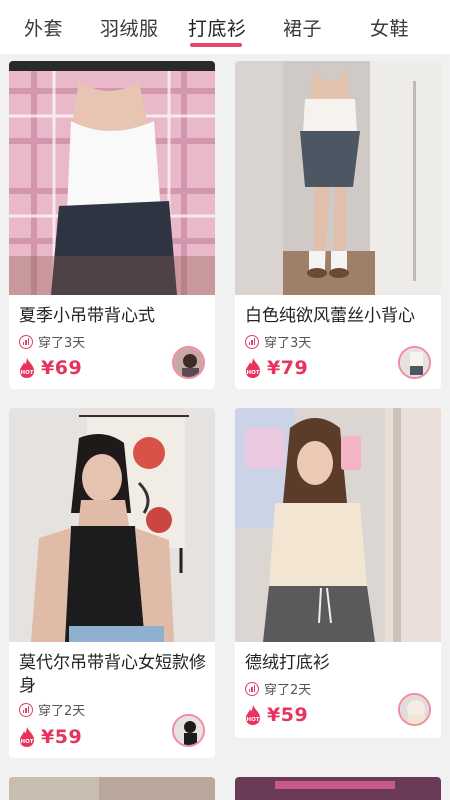 The image size is (450, 800). I want to click on product-title: 莫代尔吊带背心女短款修身, so click(112, 674).